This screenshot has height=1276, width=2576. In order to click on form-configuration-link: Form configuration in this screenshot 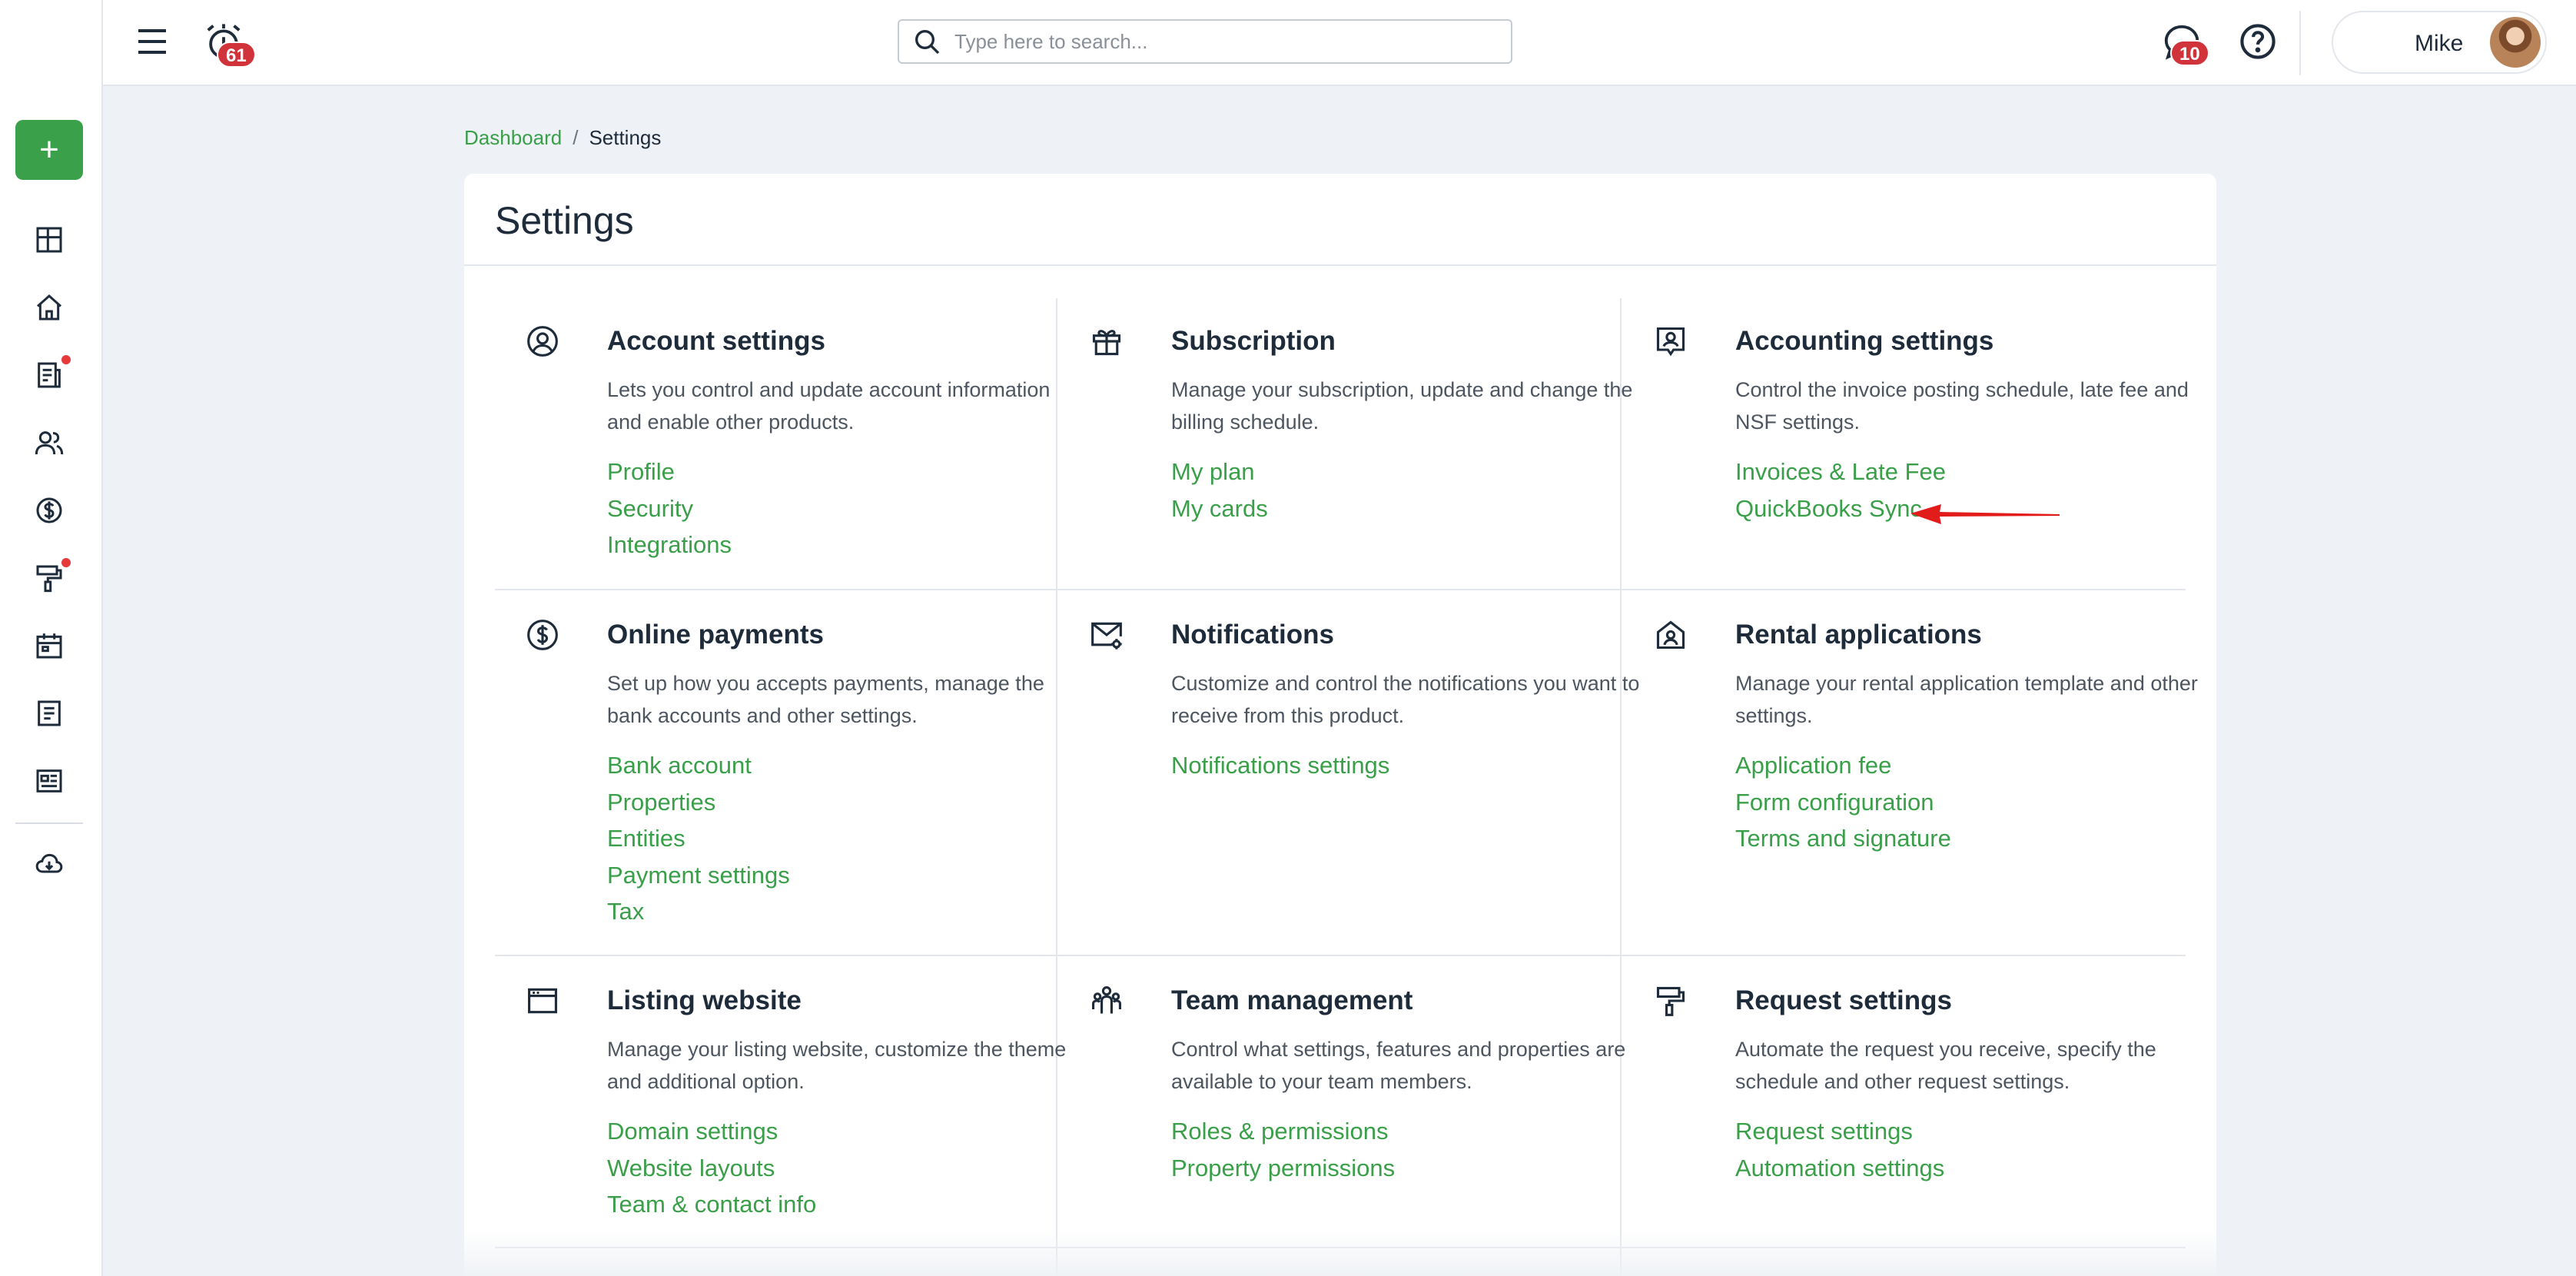, I will do `click(1843, 802)`.